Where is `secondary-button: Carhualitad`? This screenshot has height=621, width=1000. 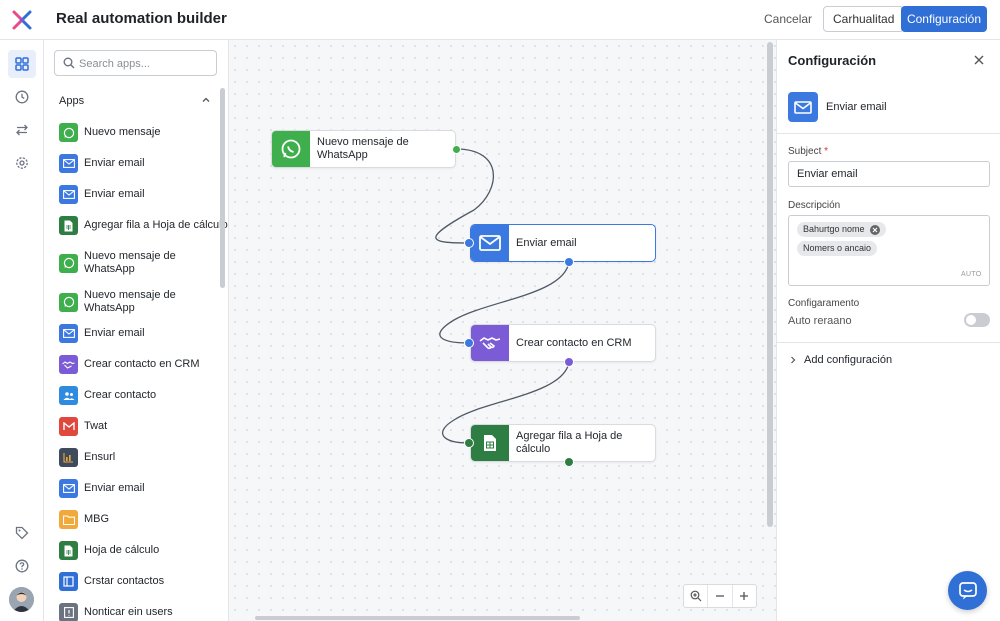 secondary-button: Carhualitad is located at coordinates (864, 19).